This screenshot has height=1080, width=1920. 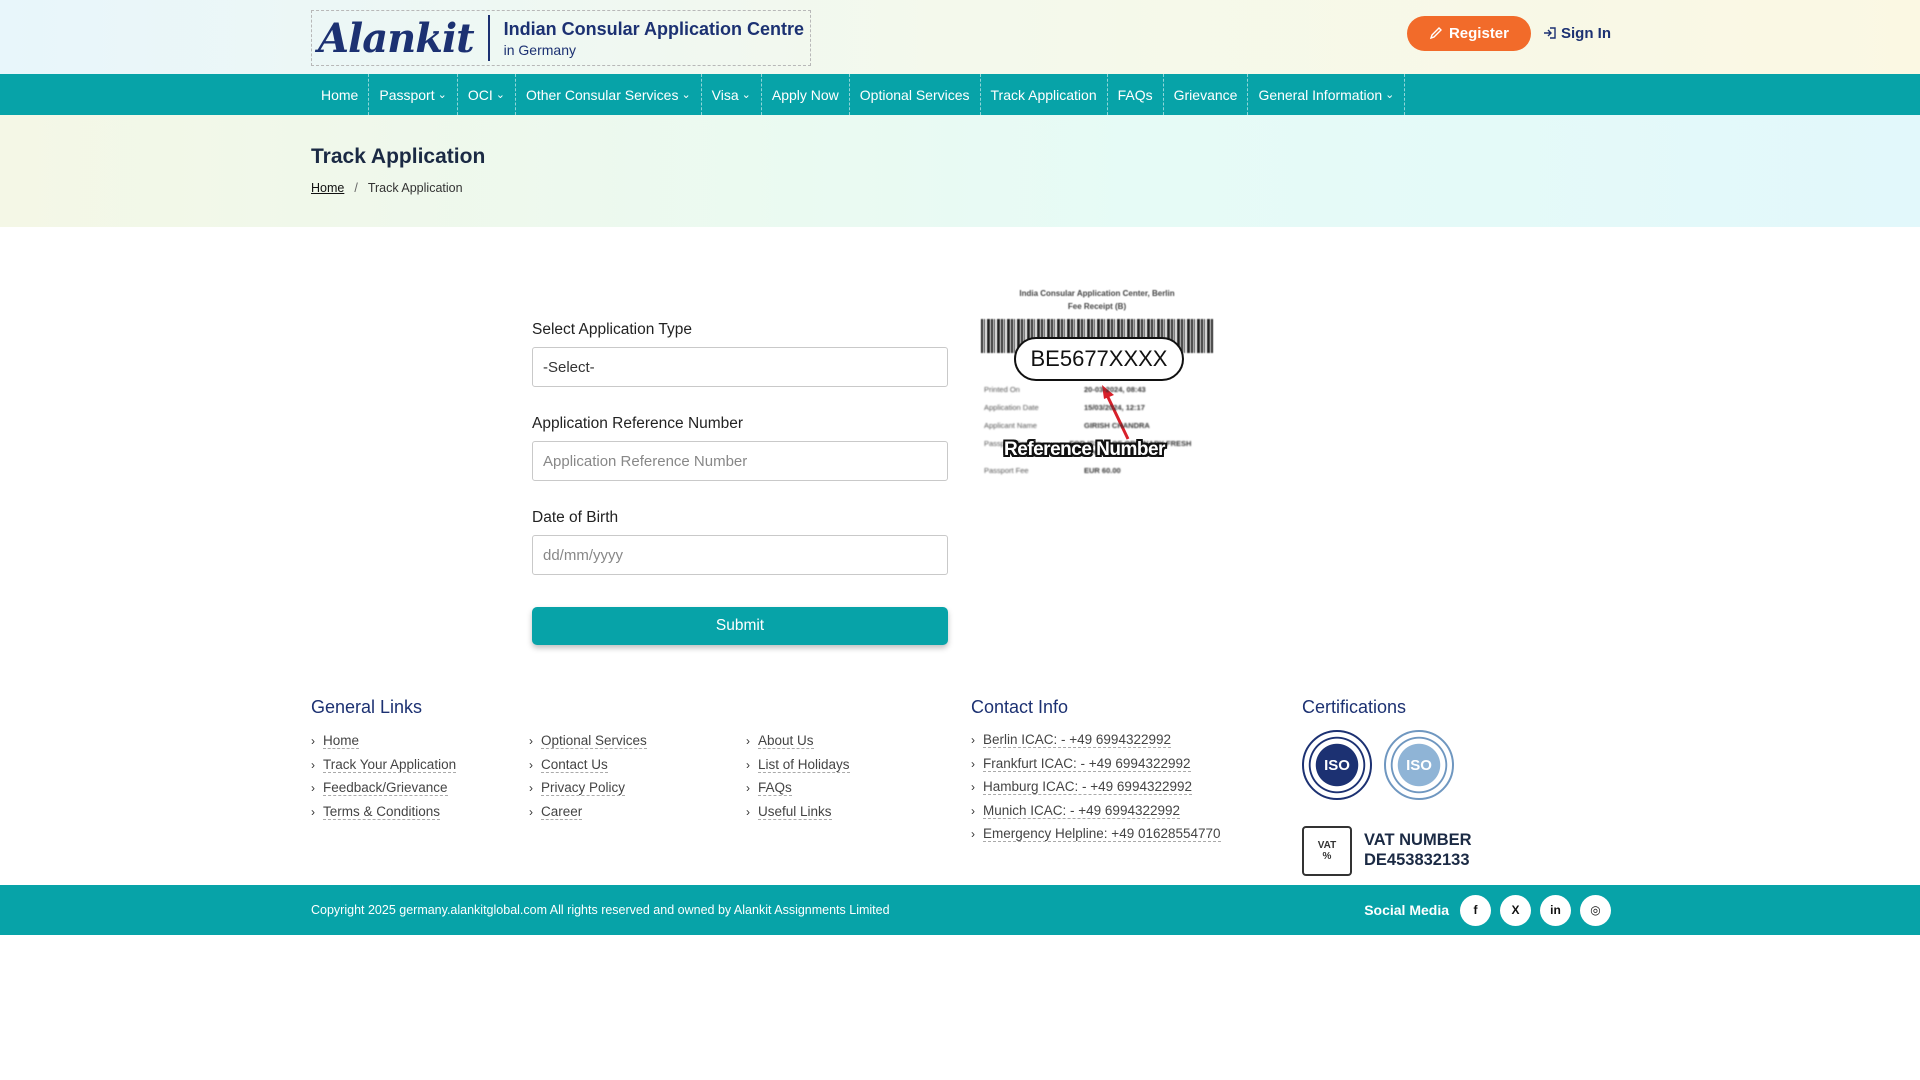 What do you see at coordinates (1102, 834) in the screenshot?
I see `footer-link-label: Emergency Helpline: +49 01628554770` at bounding box center [1102, 834].